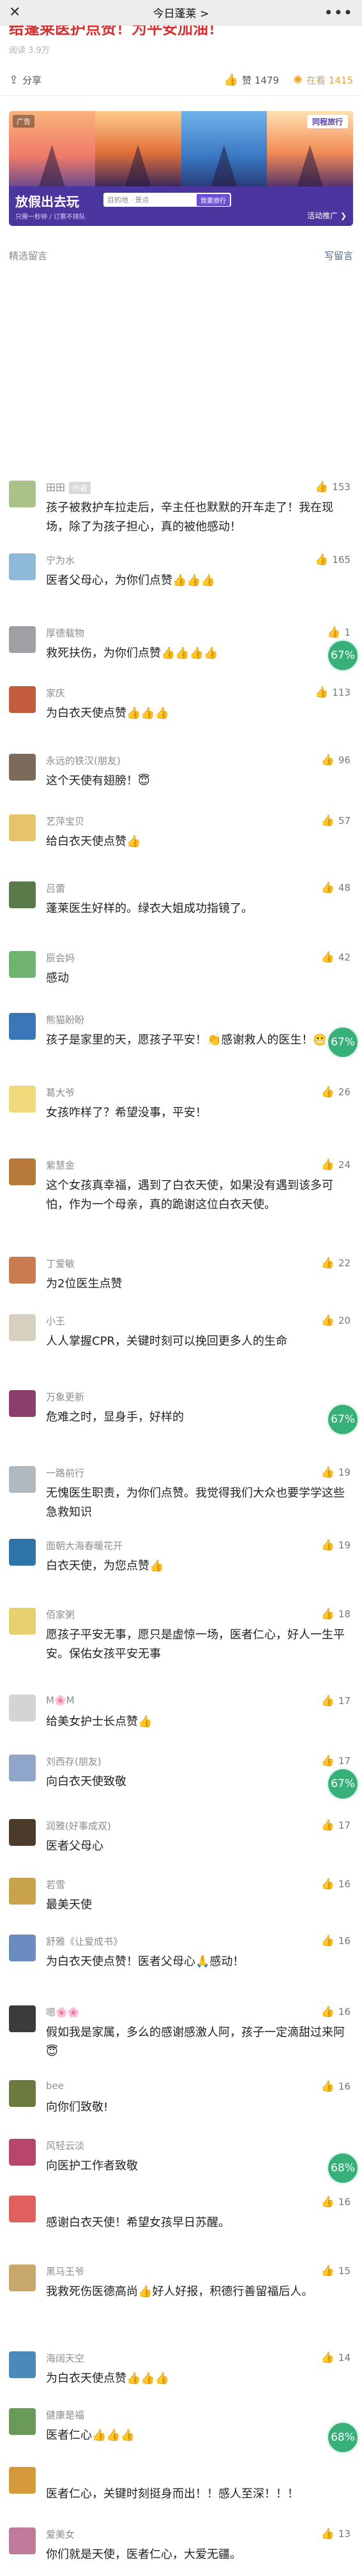 The height and width of the screenshot is (2576, 362). What do you see at coordinates (145, 1961) in the screenshot?
I see `comment-text: 为白衣天使点赞！医者父母心🙏感动！` at bounding box center [145, 1961].